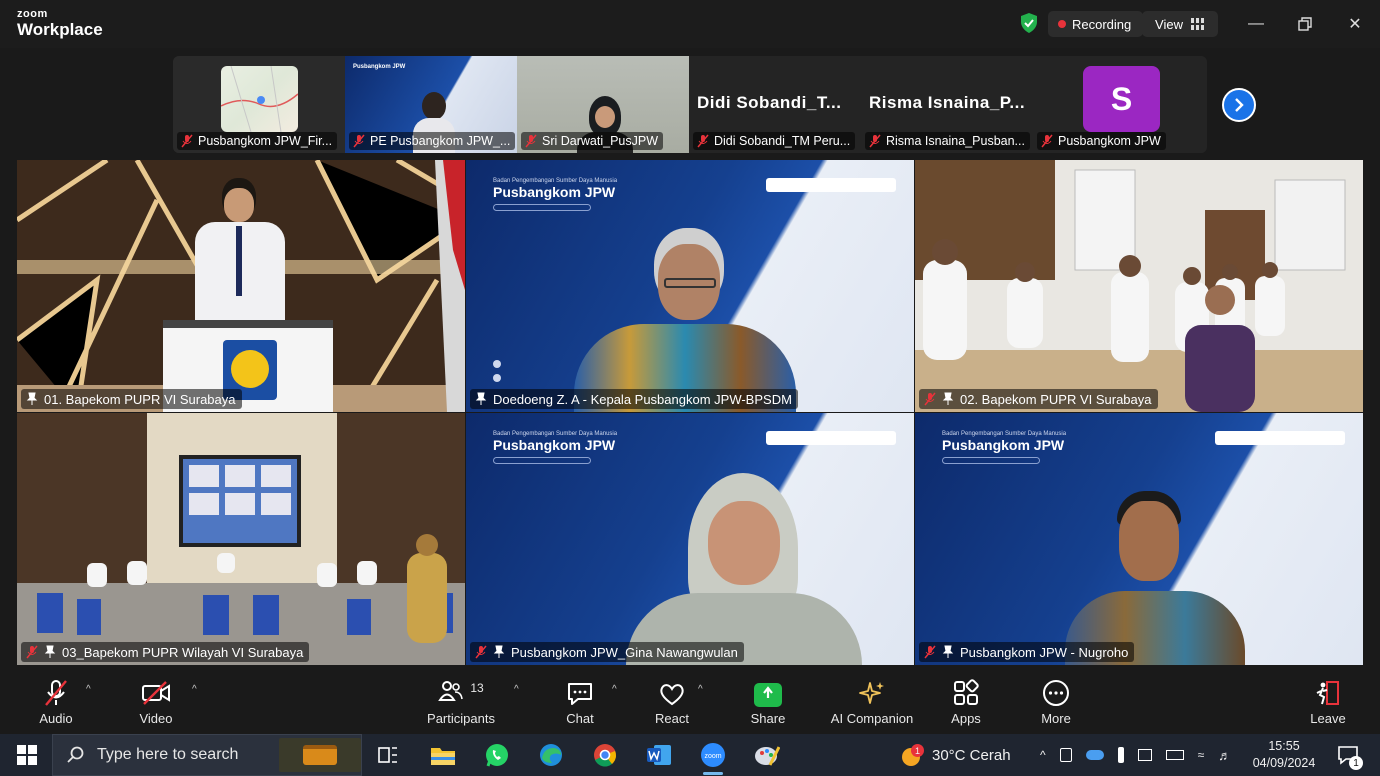 The width and height of the screenshot is (1380, 776). I want to click on audio-button: Audio, so click(56, 700).